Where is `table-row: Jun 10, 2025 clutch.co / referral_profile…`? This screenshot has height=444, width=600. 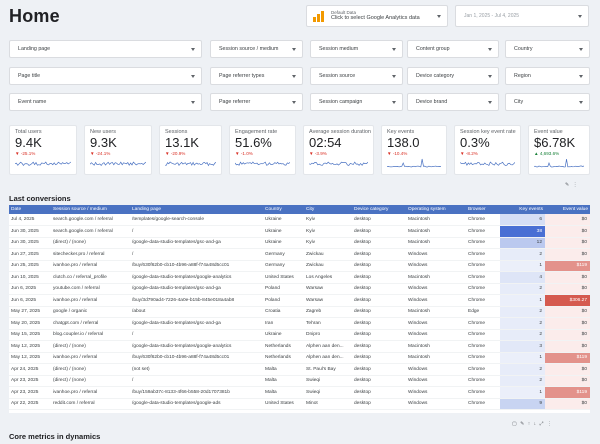
table-row: Jun 10, 2025 clutch.co / referral_profile… is located at coordinates (299, 277).